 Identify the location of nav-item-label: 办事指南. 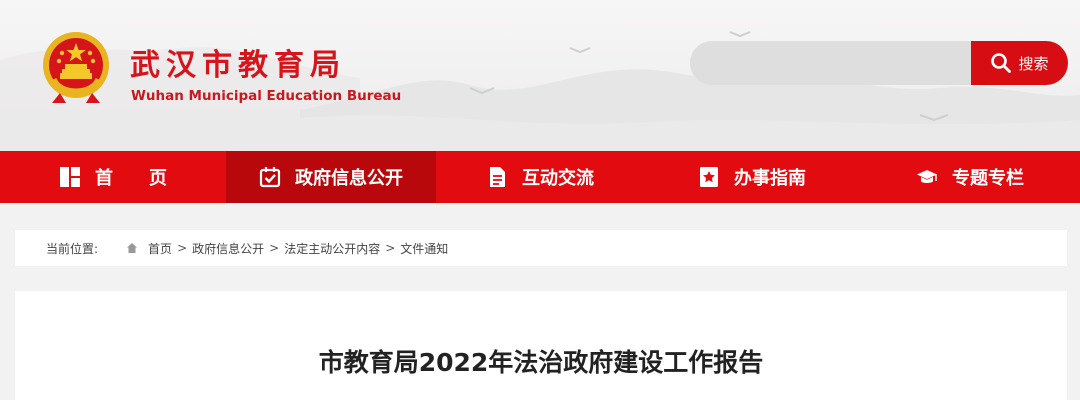
(770, 178).